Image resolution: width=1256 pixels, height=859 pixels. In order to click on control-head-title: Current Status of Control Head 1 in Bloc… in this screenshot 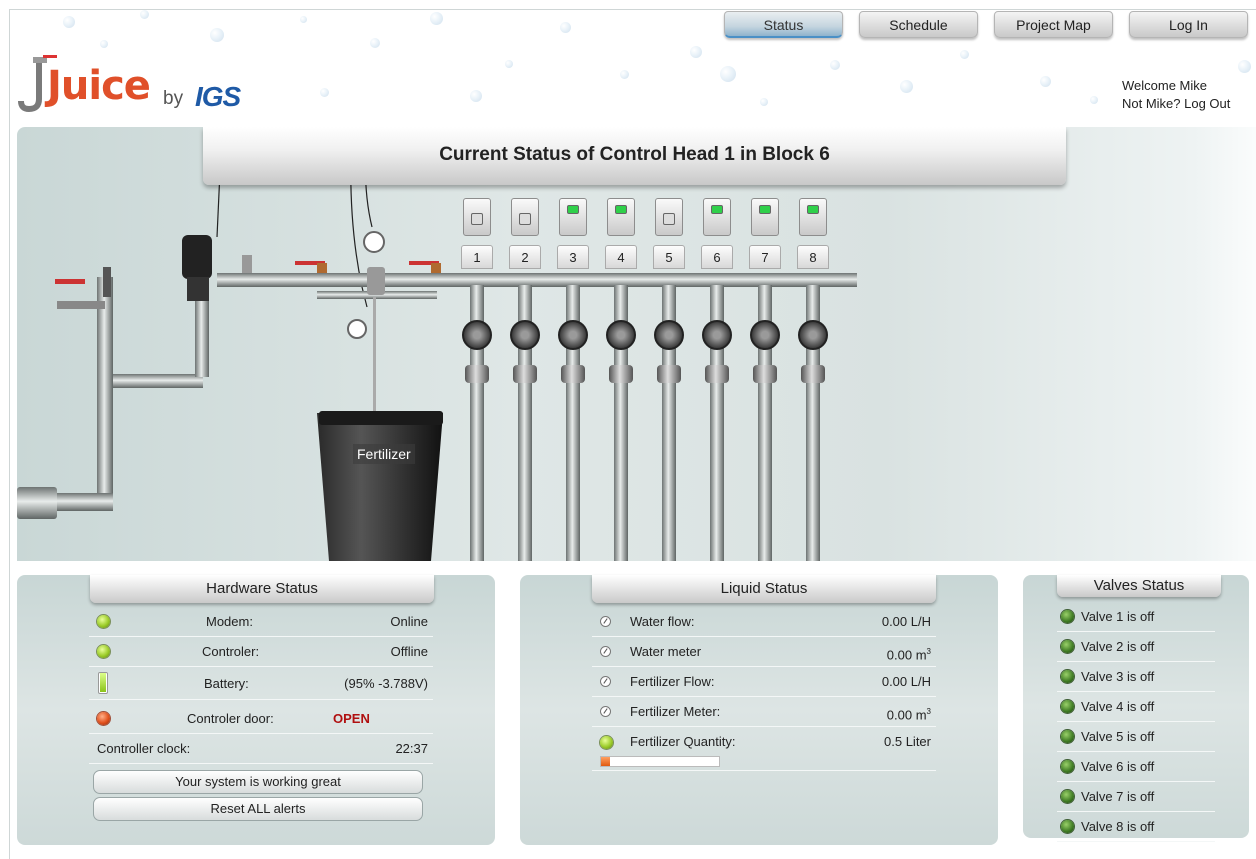, I will do `click(634, 156)`.